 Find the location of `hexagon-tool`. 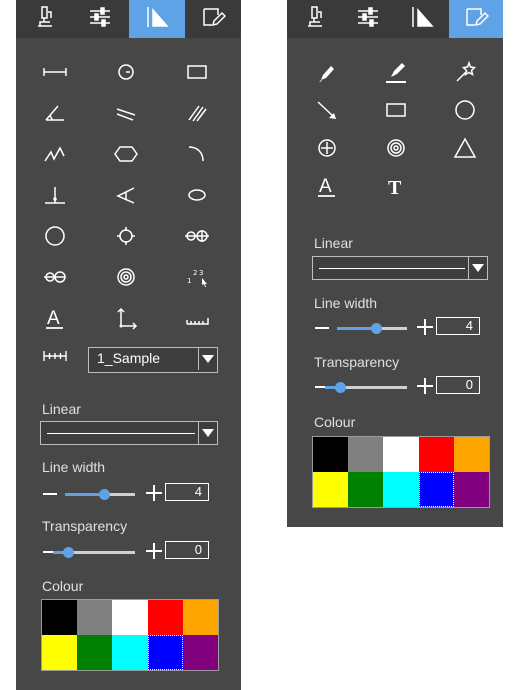

hexagon-tool is located at coordinates (126, 156).